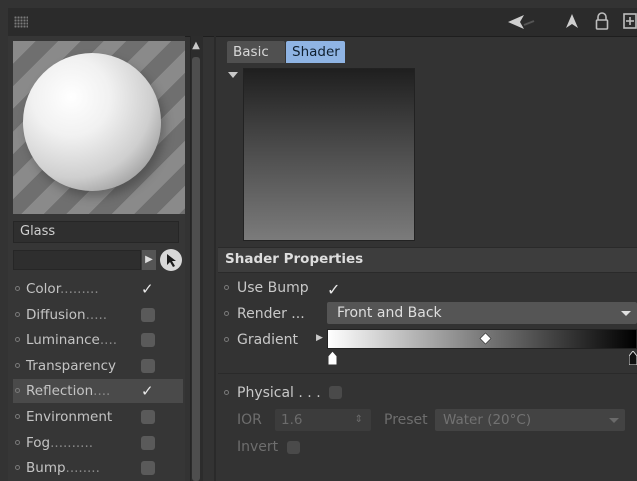 Image resolution: width=637 pixels, height=481 pixels. I want to click on channel-color: Color......... ✓, so click(98, 289).